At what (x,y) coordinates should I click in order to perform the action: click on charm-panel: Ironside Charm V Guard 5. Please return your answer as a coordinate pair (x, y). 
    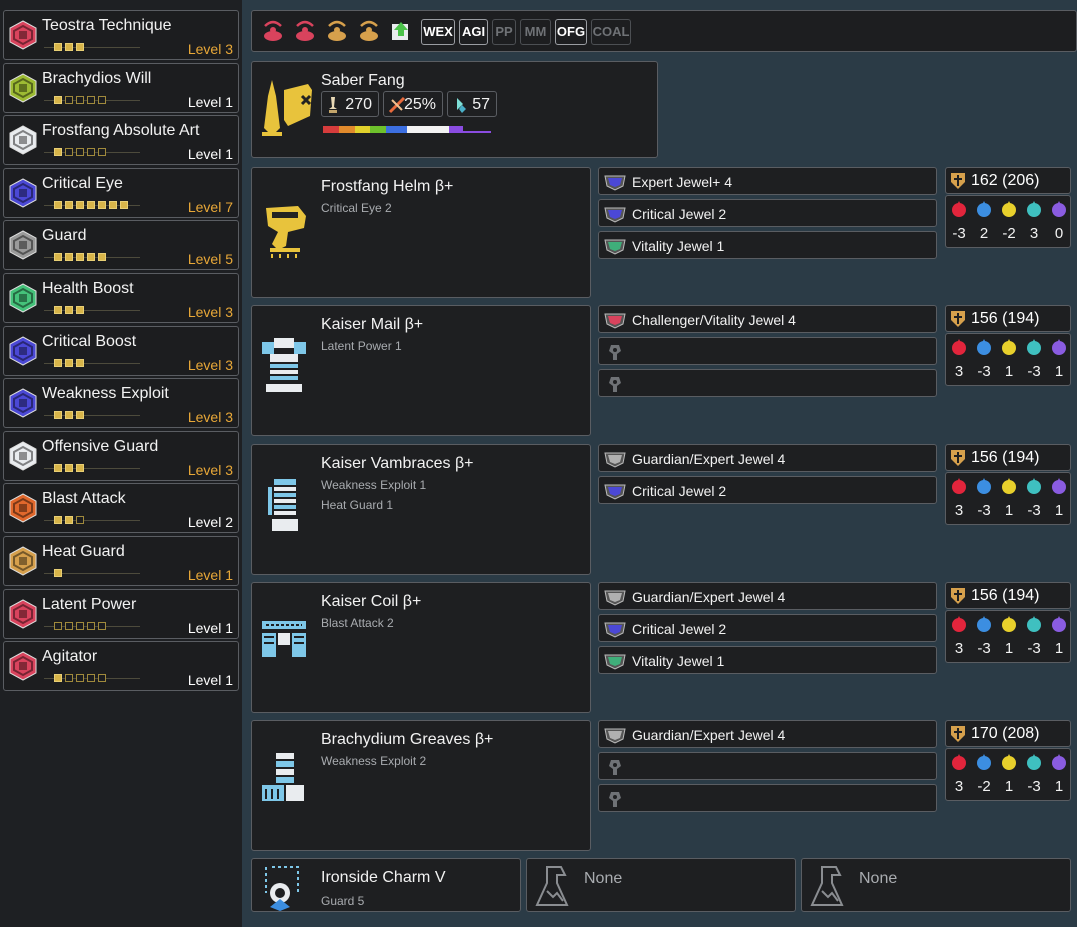
    Looking at the image, I should click on (386, 885).